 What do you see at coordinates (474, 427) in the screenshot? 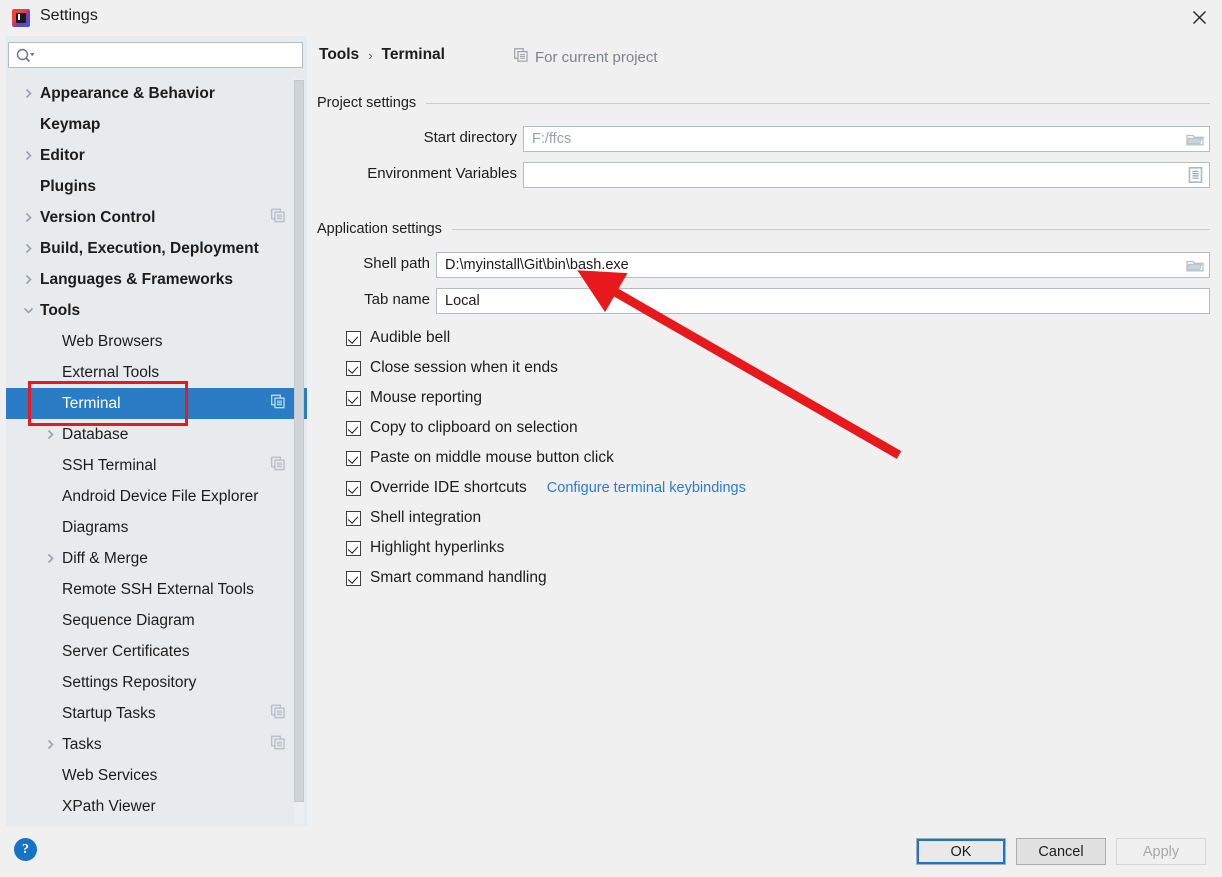
I see `checkbox-label: Copy to clipboard on selection` at bounding box center [474, 427].